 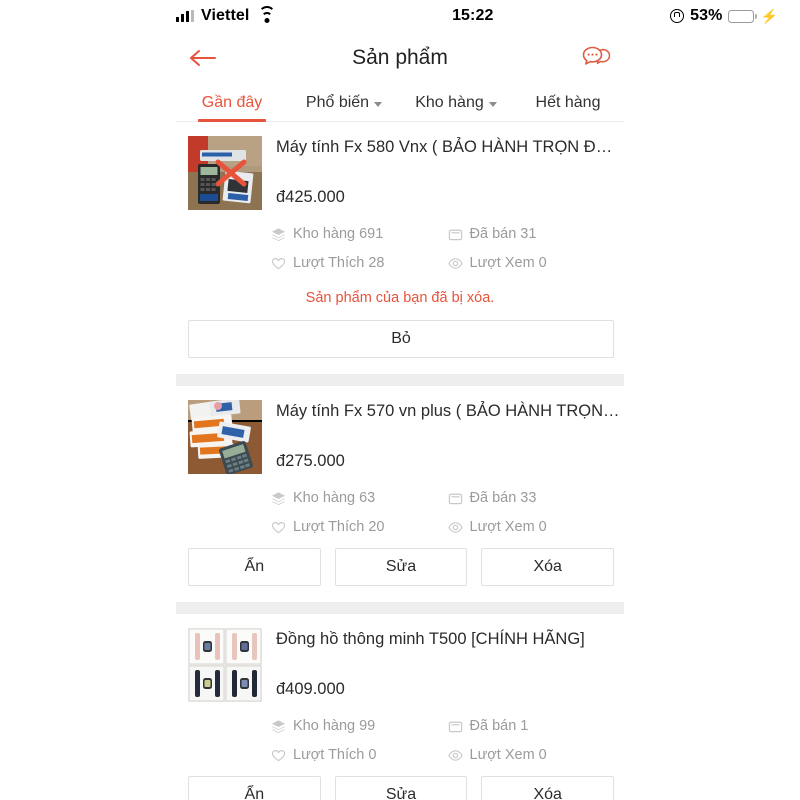 What do you see at coordinates (338, 234) in the screenshot?
I see `stat-label: Kho hàng 691` at bounding box center [338, 234].